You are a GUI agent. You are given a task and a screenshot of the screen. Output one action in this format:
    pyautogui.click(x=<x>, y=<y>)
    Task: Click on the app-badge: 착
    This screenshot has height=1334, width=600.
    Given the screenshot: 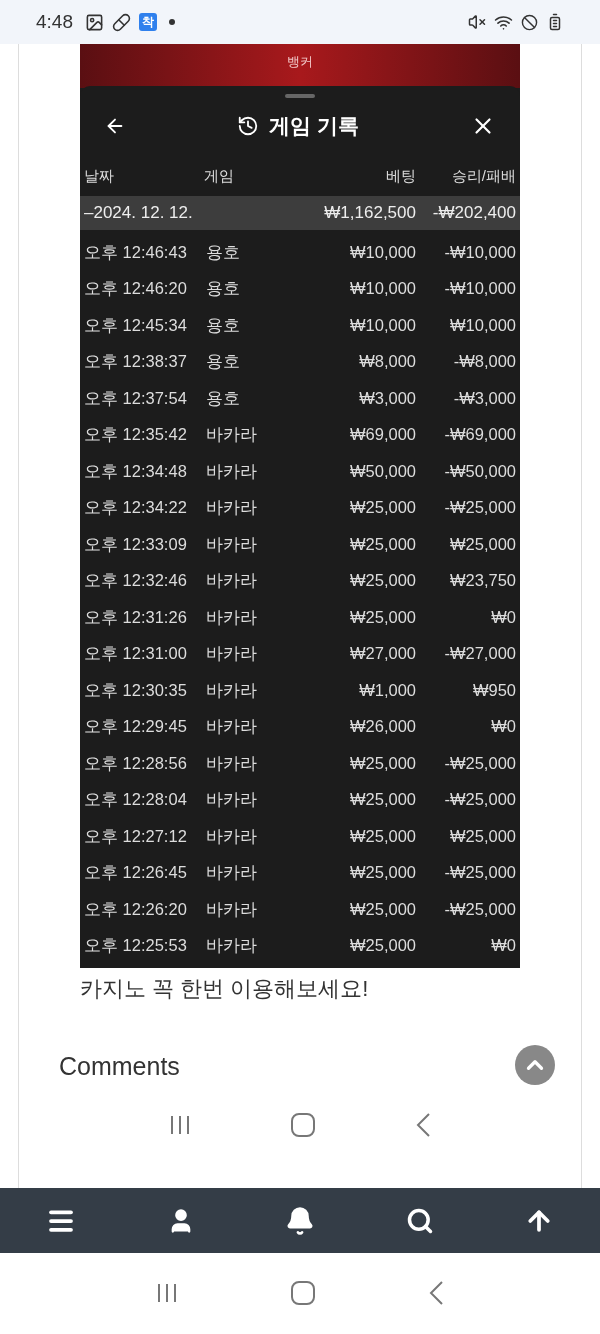 What is the action you would take?
    pyautogui.click(x=148, y=22)
    